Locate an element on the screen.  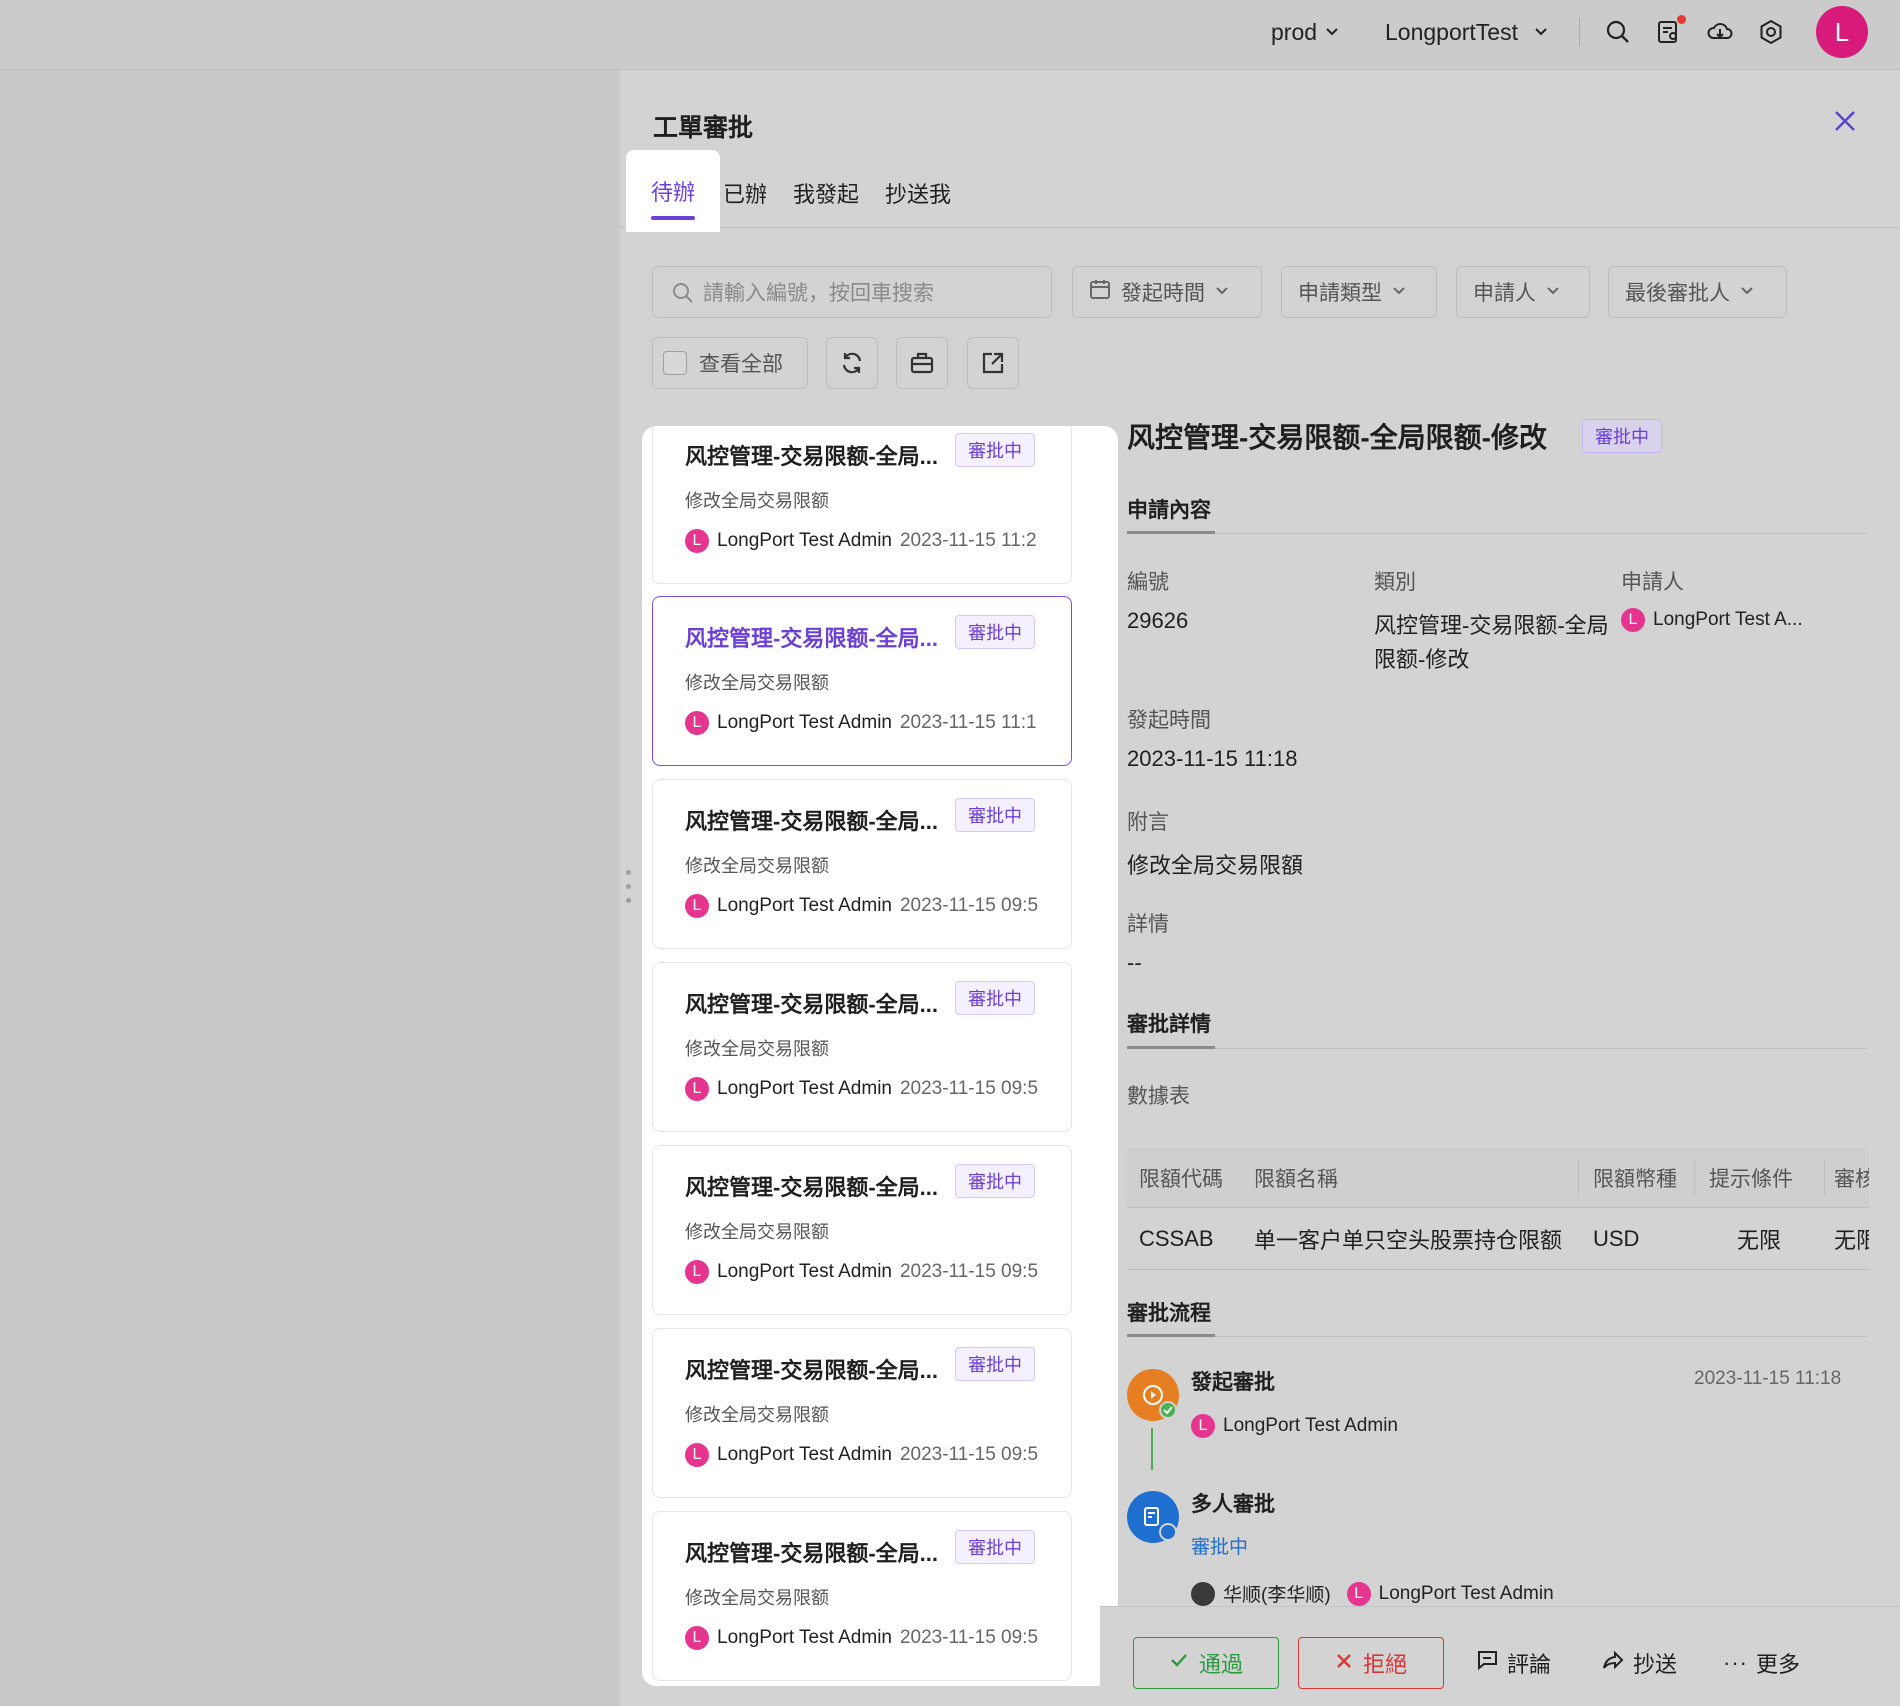
table-cell: USD is located at coordinates (1616, 1238).